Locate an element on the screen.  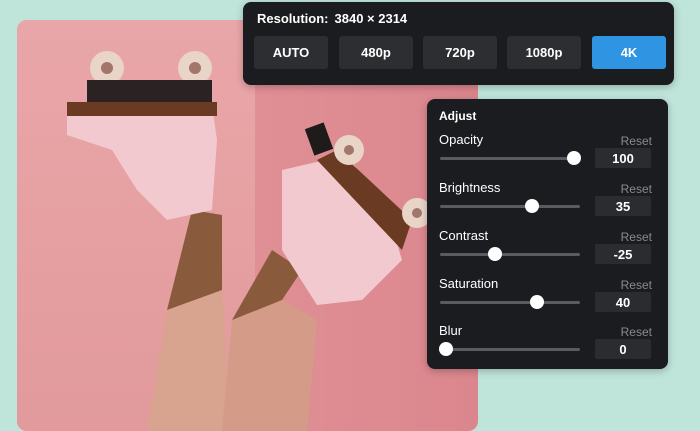
saturation-slider is located at coordinates (510, 302).